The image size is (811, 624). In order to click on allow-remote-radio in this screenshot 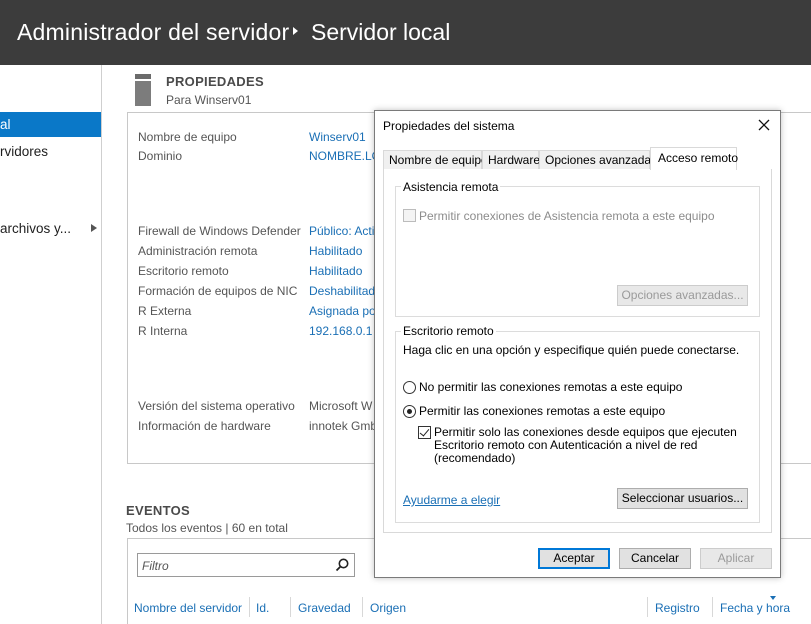, I will do `click(409, 411)`.